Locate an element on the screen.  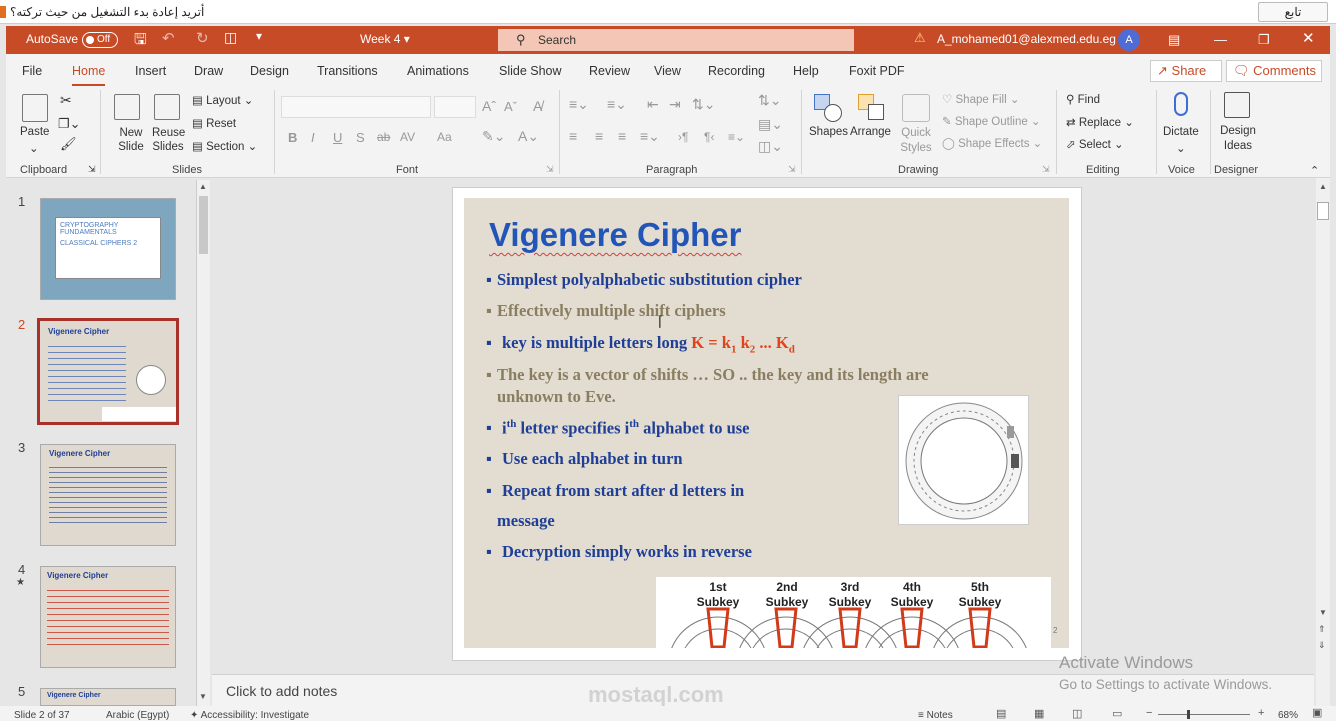
grow-font-icon: Aˆ is located at coordinates (489, 106).